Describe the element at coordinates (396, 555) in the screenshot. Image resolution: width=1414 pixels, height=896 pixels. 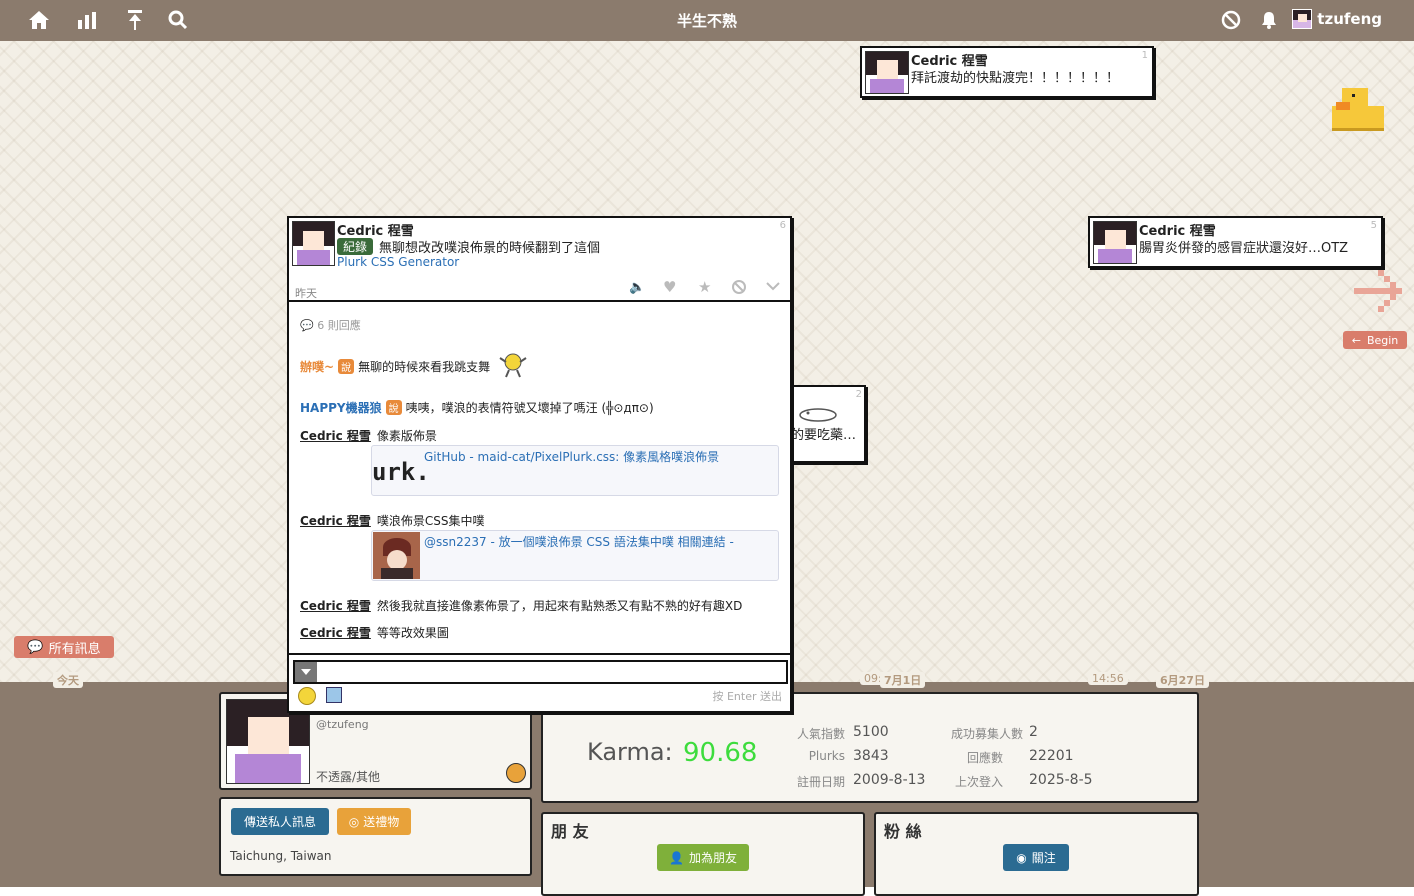
I see `link-thumbnail-image` at that location.